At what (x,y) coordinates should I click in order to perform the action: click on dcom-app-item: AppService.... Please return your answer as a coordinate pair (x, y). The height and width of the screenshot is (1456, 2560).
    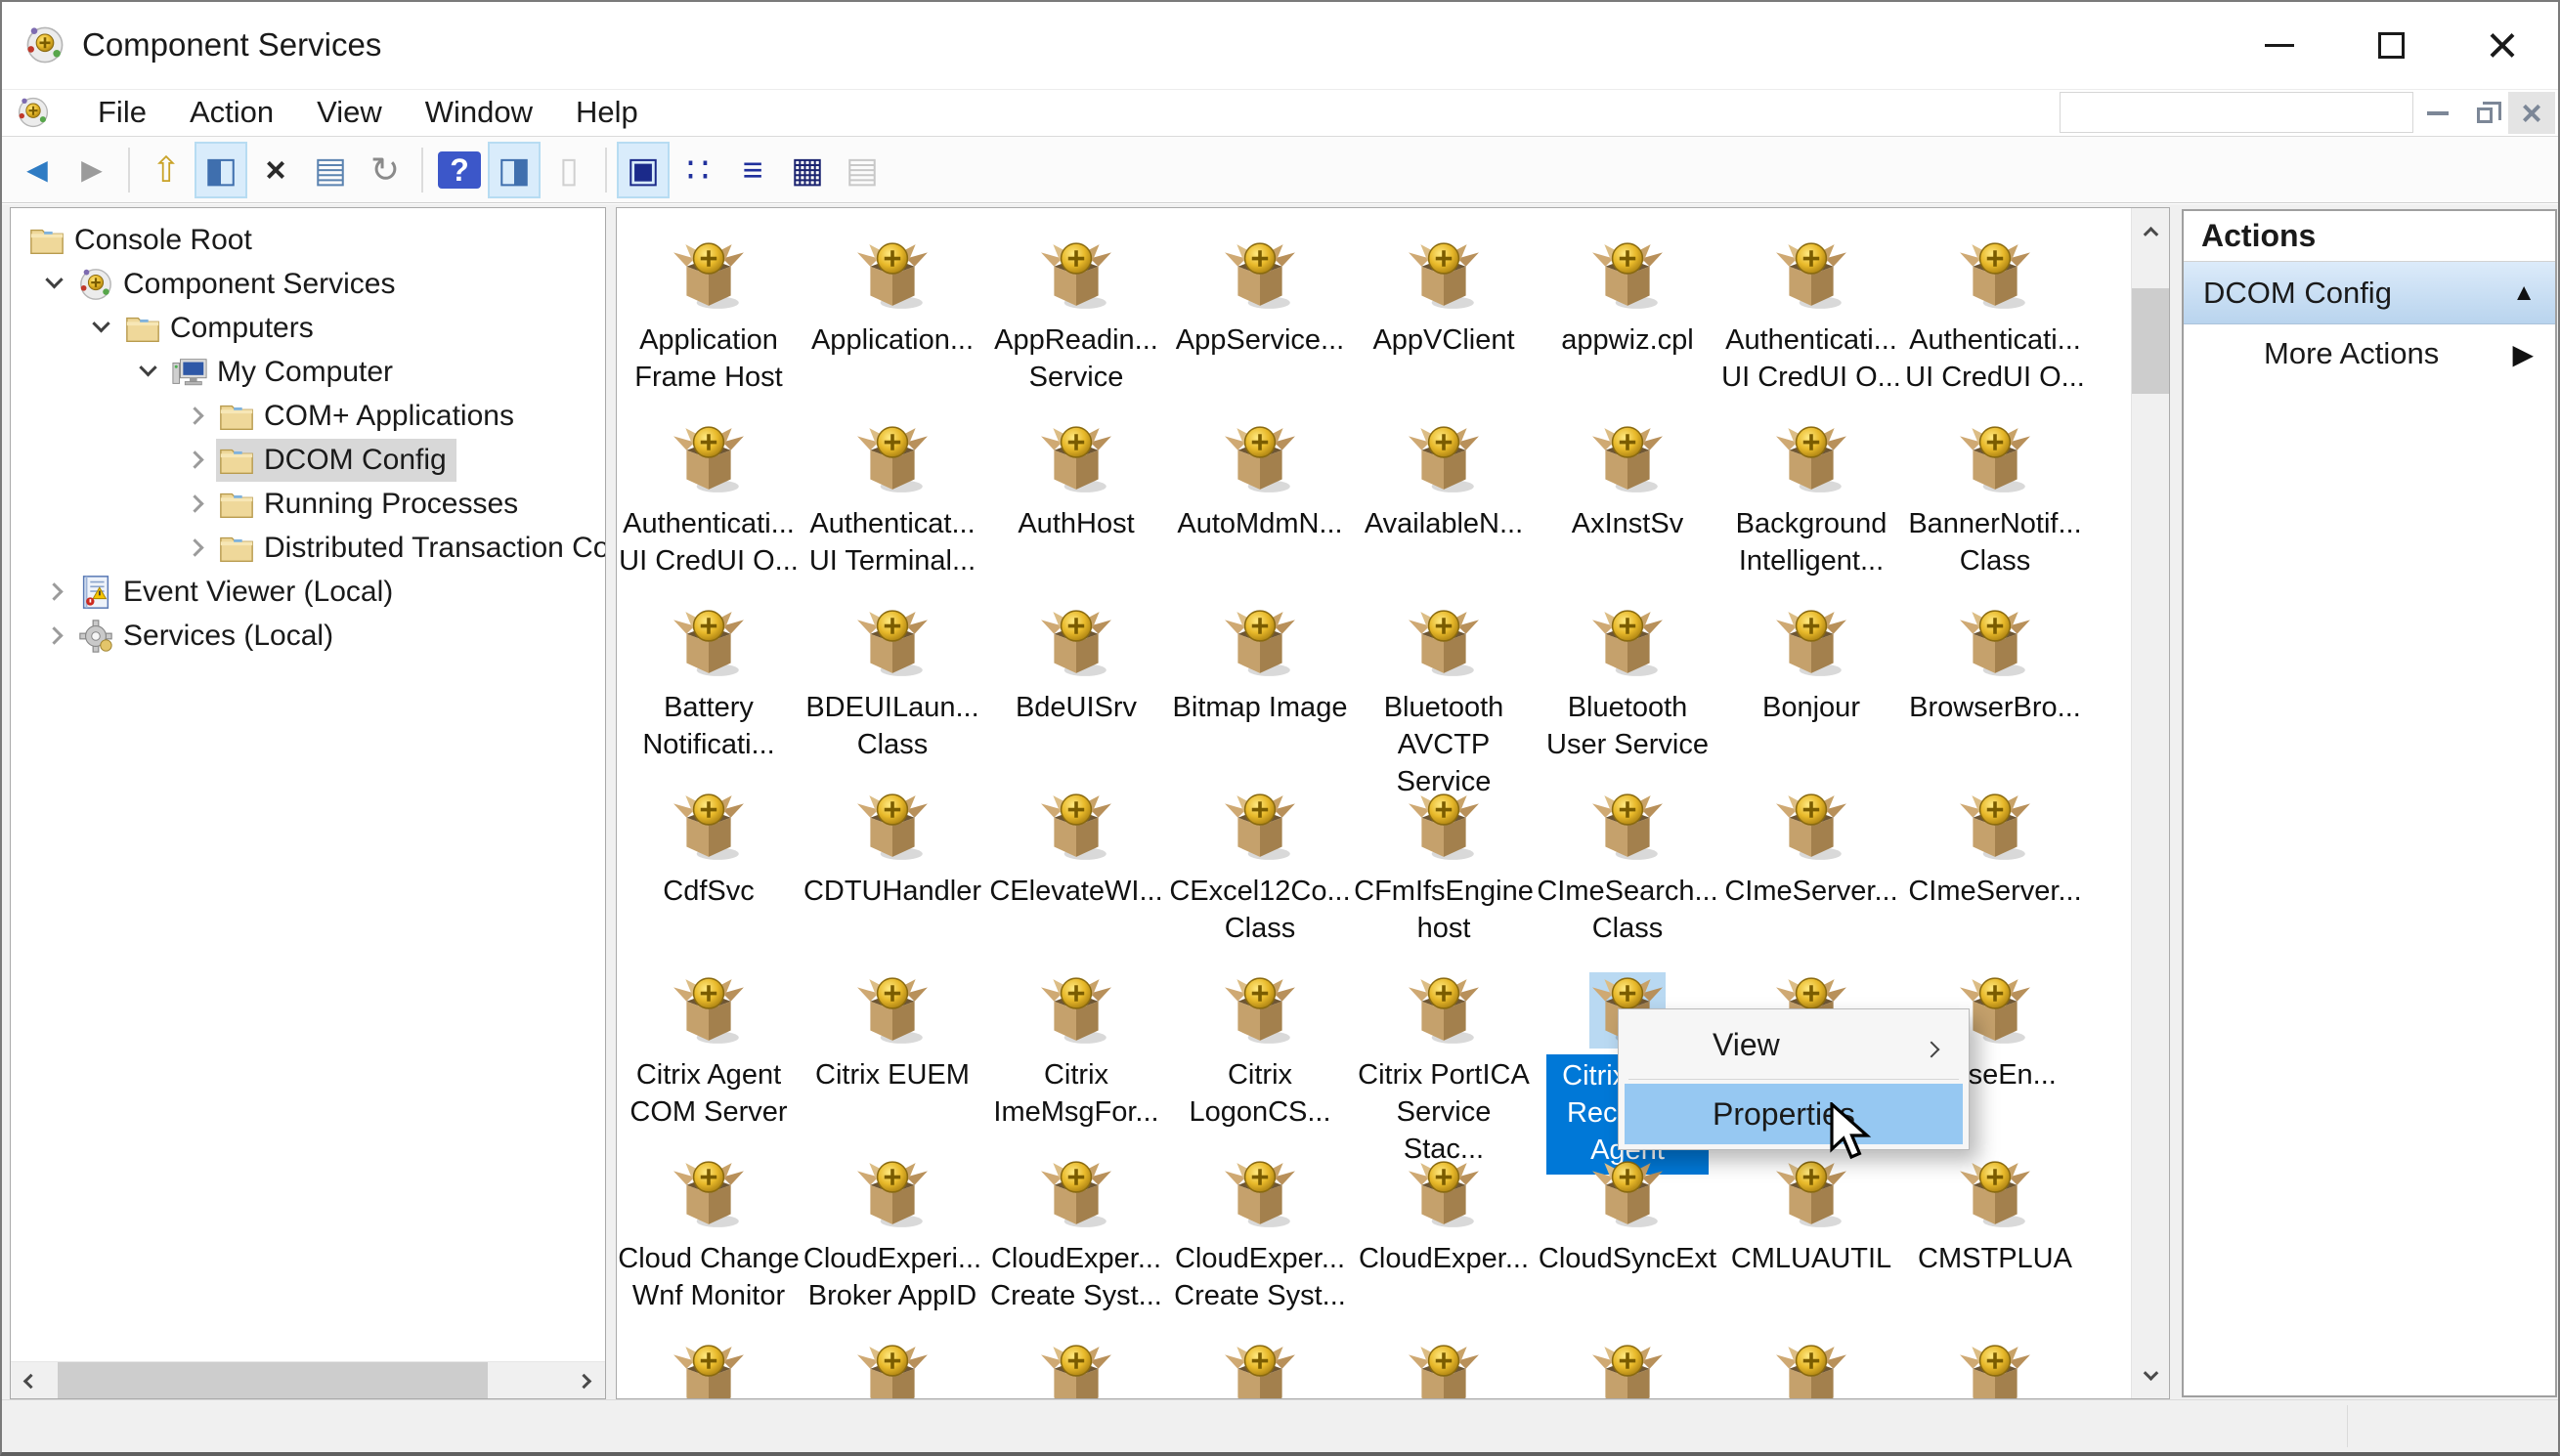
    Looking at the image, I should click on (1260, 327).